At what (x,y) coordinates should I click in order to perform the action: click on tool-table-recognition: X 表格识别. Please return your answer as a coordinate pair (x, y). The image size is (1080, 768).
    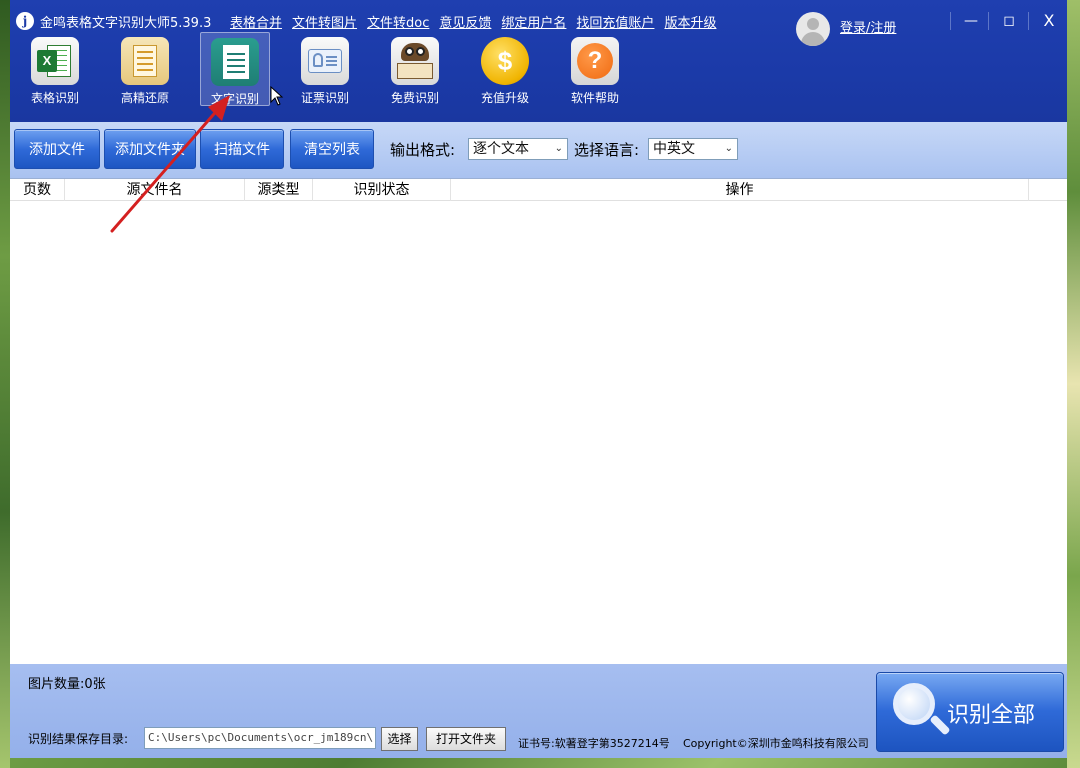
    Looking at the image, I should click on (55, 69).